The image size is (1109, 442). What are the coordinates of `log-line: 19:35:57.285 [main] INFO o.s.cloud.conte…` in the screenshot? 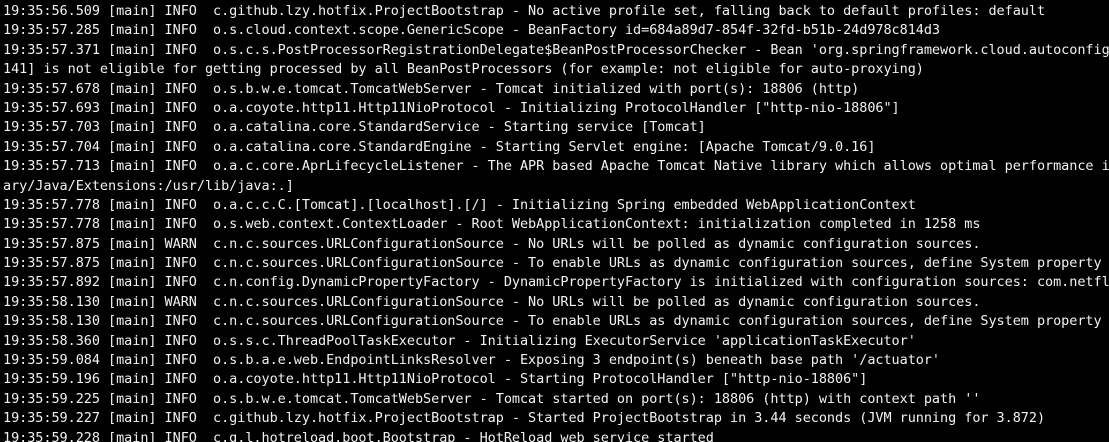 It's located at (472, 30).